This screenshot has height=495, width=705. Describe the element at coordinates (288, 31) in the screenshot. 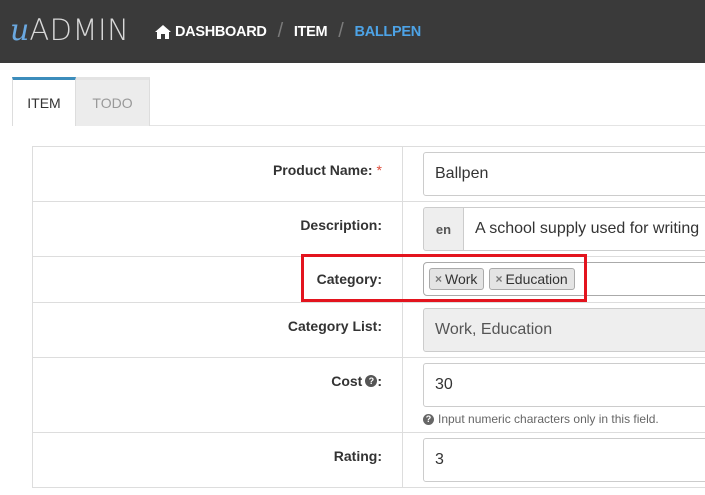

I see `breadcrumb: DASHBOARD / ITEM / BALLPEN` at that location.